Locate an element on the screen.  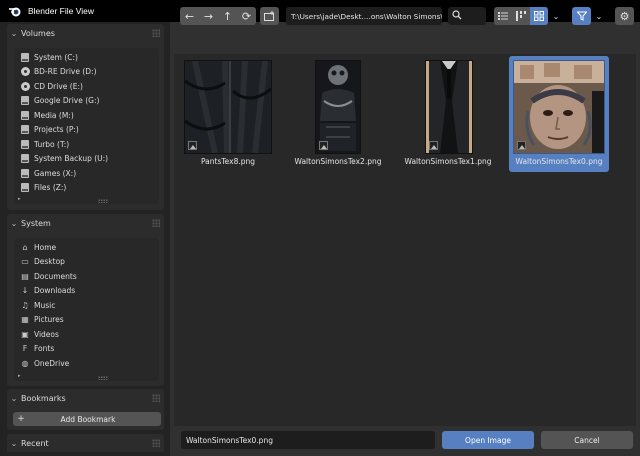
gear-icon: ⚙ is located at coordinates (624, 16).